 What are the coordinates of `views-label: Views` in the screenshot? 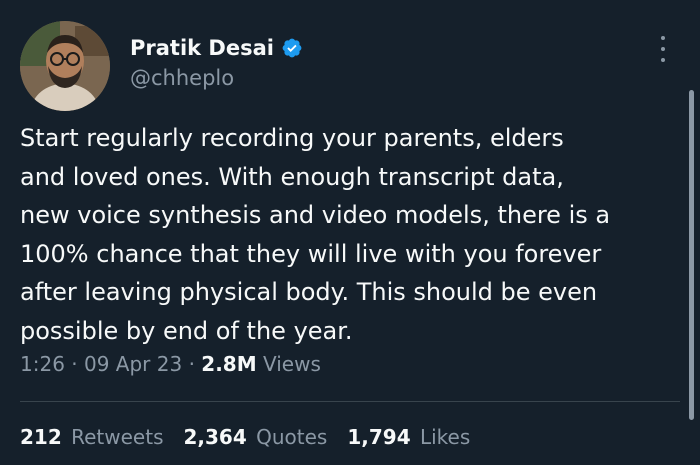 It's located at (292, 364).